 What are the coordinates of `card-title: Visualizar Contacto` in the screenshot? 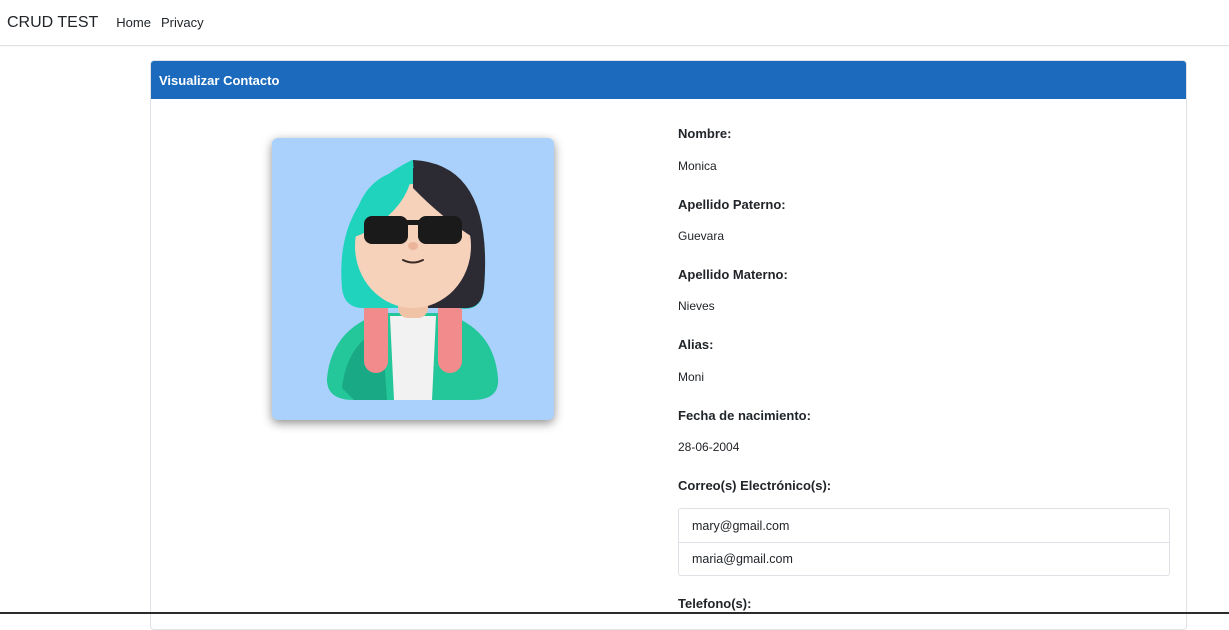 It's located at (219, 80).